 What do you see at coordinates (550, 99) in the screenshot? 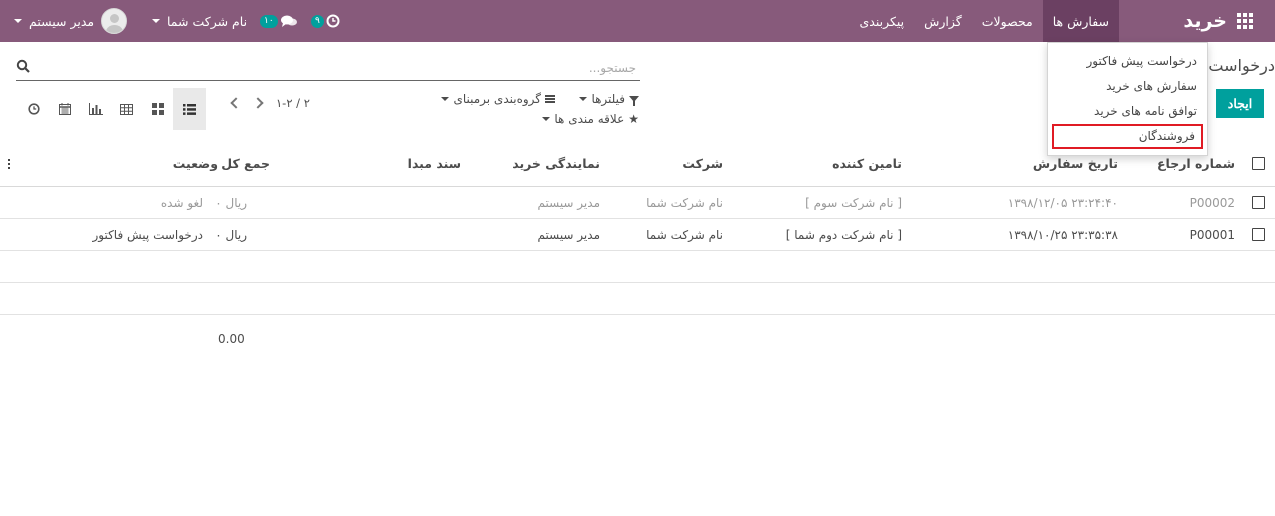
I see `bars-icon` at bounding box center [550, 99].